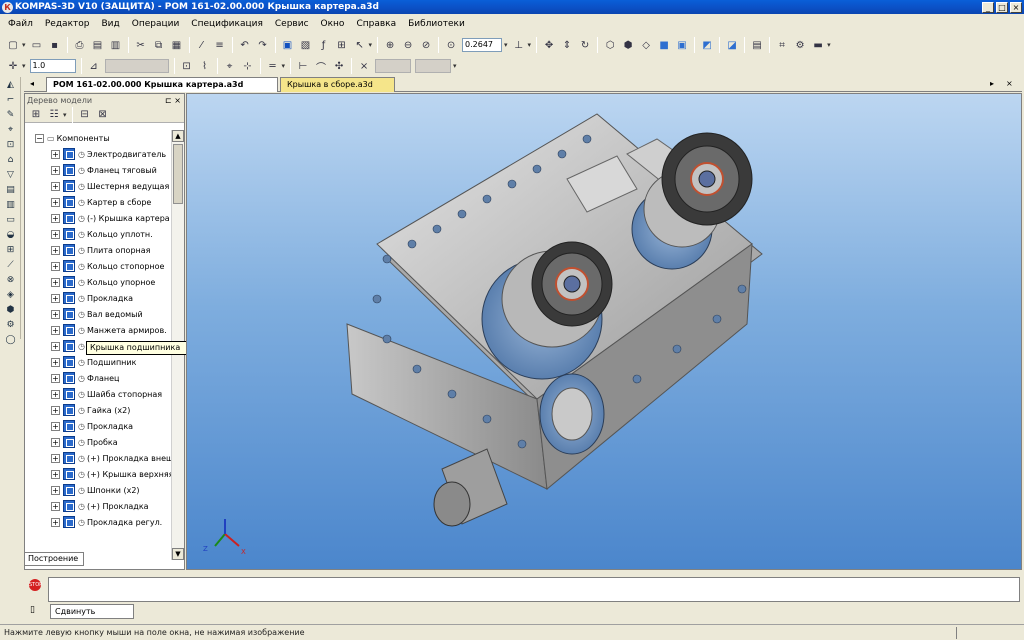  I want to click on tree-item: + ◷ Картер в сборе, so click(98, 202).